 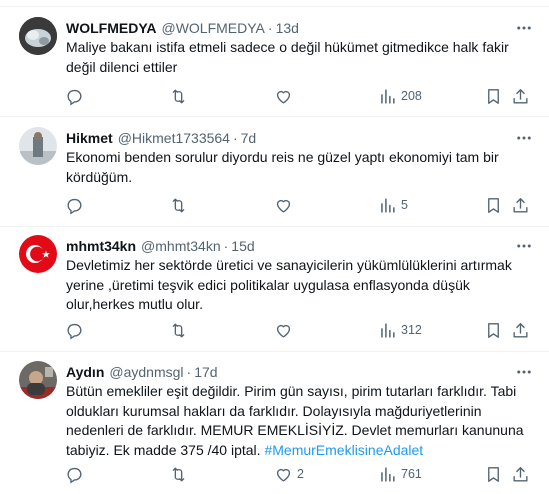 I want to click on timestamp: 7d, so click(x=249, y=138).